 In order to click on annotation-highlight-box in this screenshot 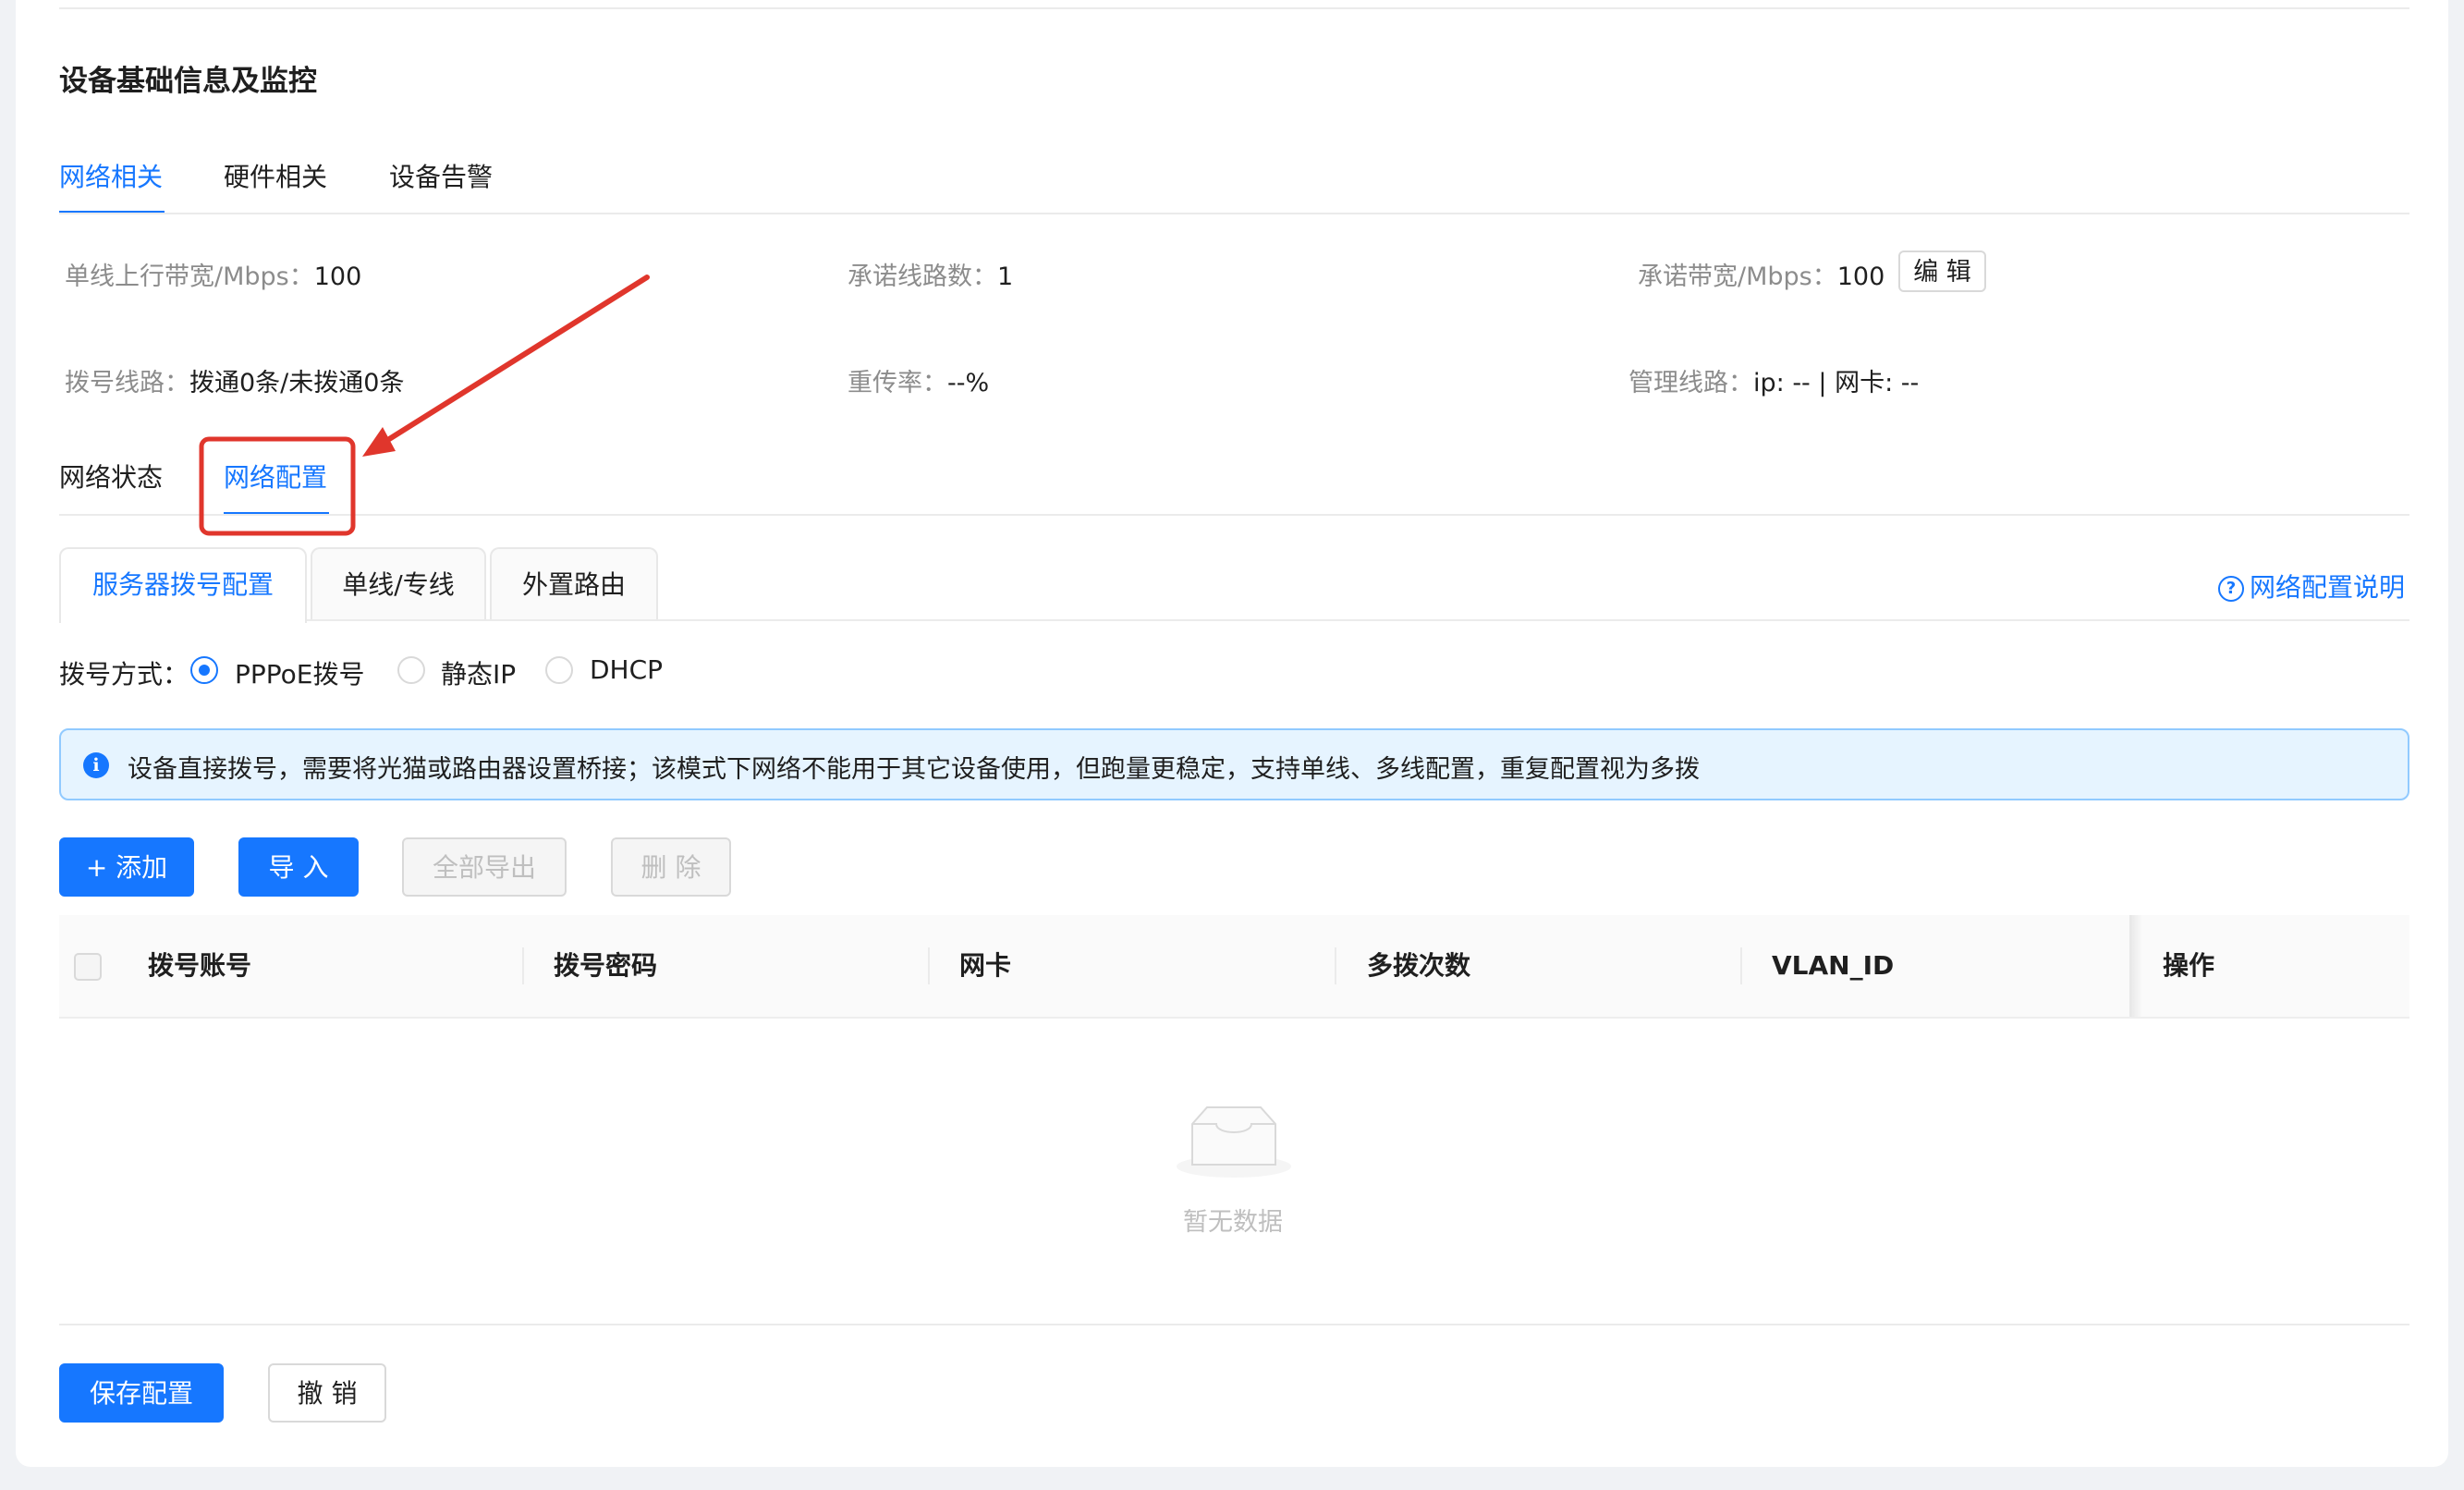, I will do `click(277, 486)`.